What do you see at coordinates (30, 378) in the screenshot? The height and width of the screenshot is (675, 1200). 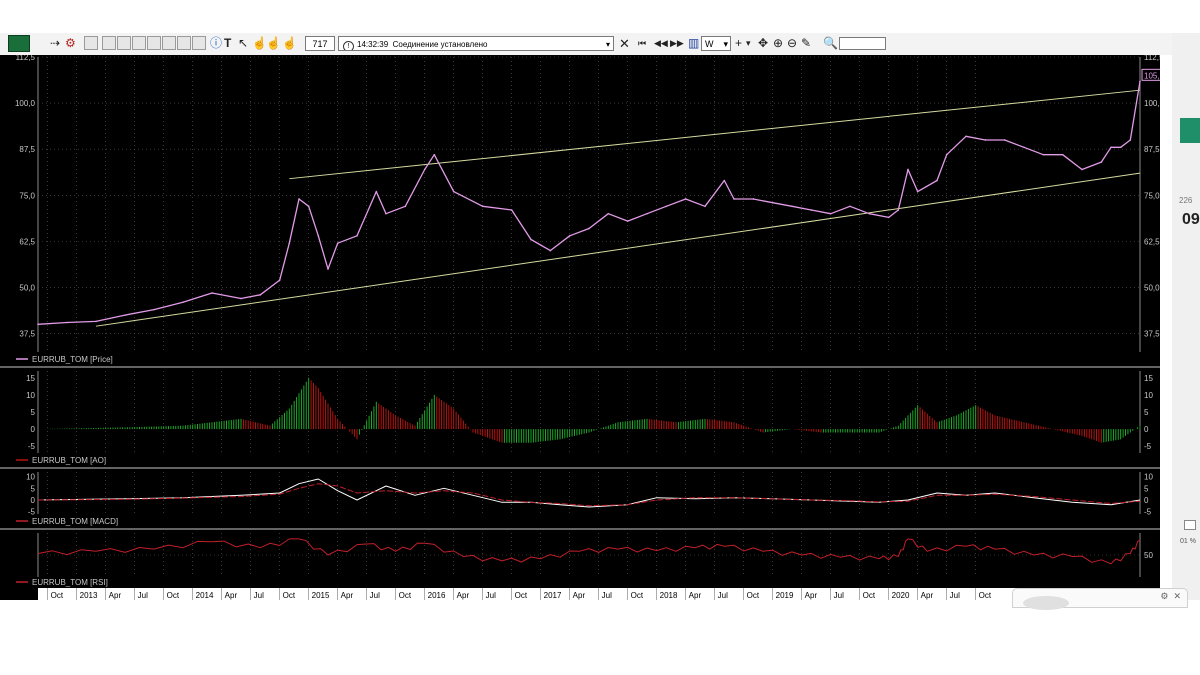 I see `y-tick-label-left: 15` at bounding box center [30, 378].